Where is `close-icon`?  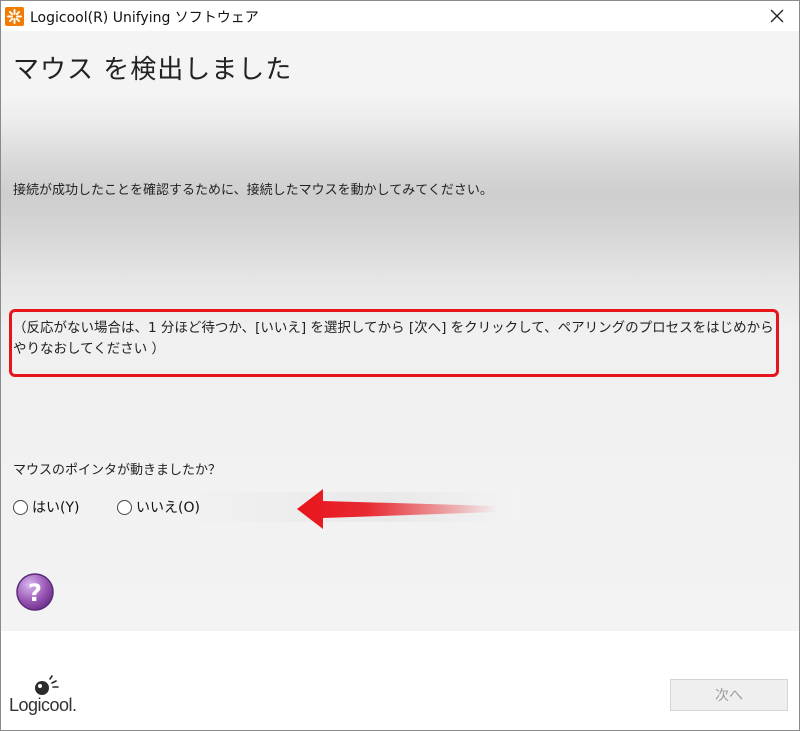 close-icon is located at coordinates (777, 16).